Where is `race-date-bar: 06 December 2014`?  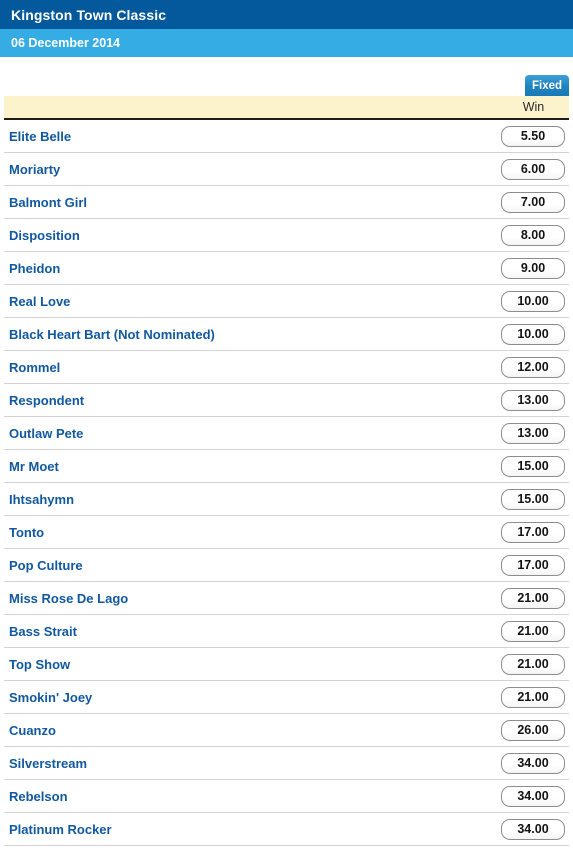 race-date-bar: 06 December 2014 is located at coordinates (286, 43).